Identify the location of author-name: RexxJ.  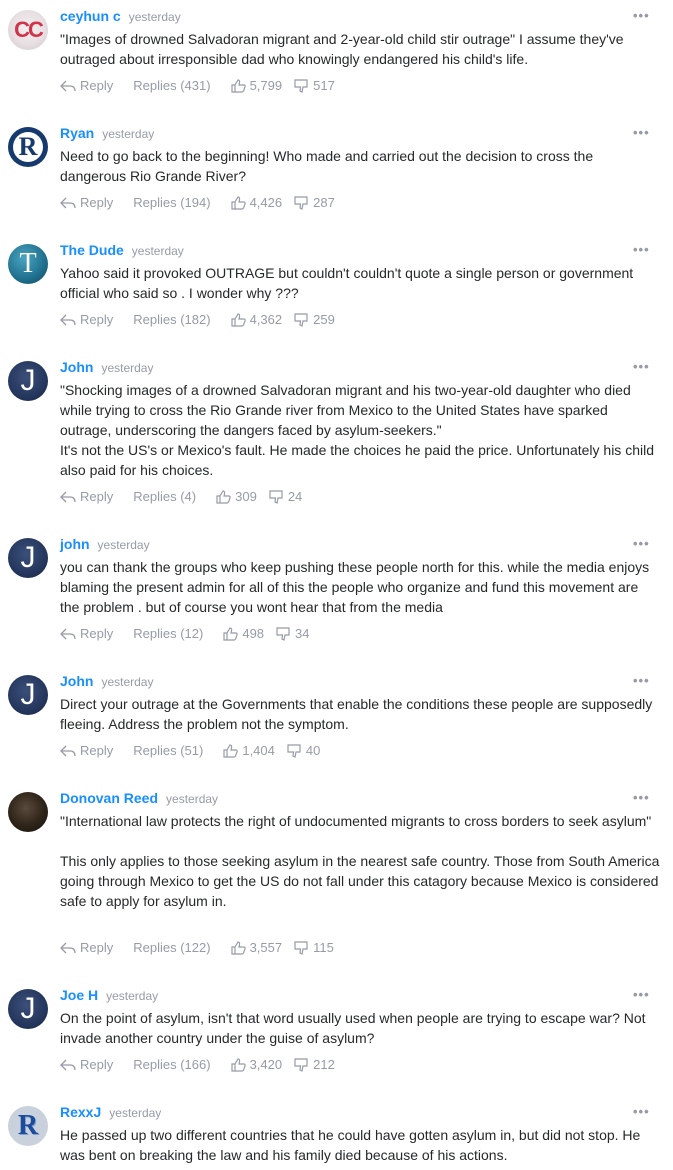
(80, 1112).